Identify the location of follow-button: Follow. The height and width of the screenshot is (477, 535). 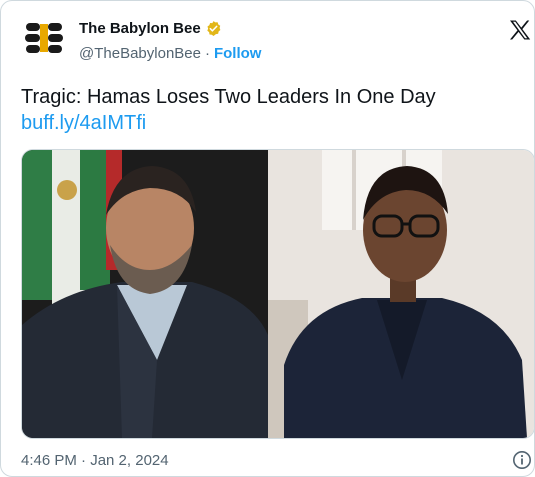
(238, 53).